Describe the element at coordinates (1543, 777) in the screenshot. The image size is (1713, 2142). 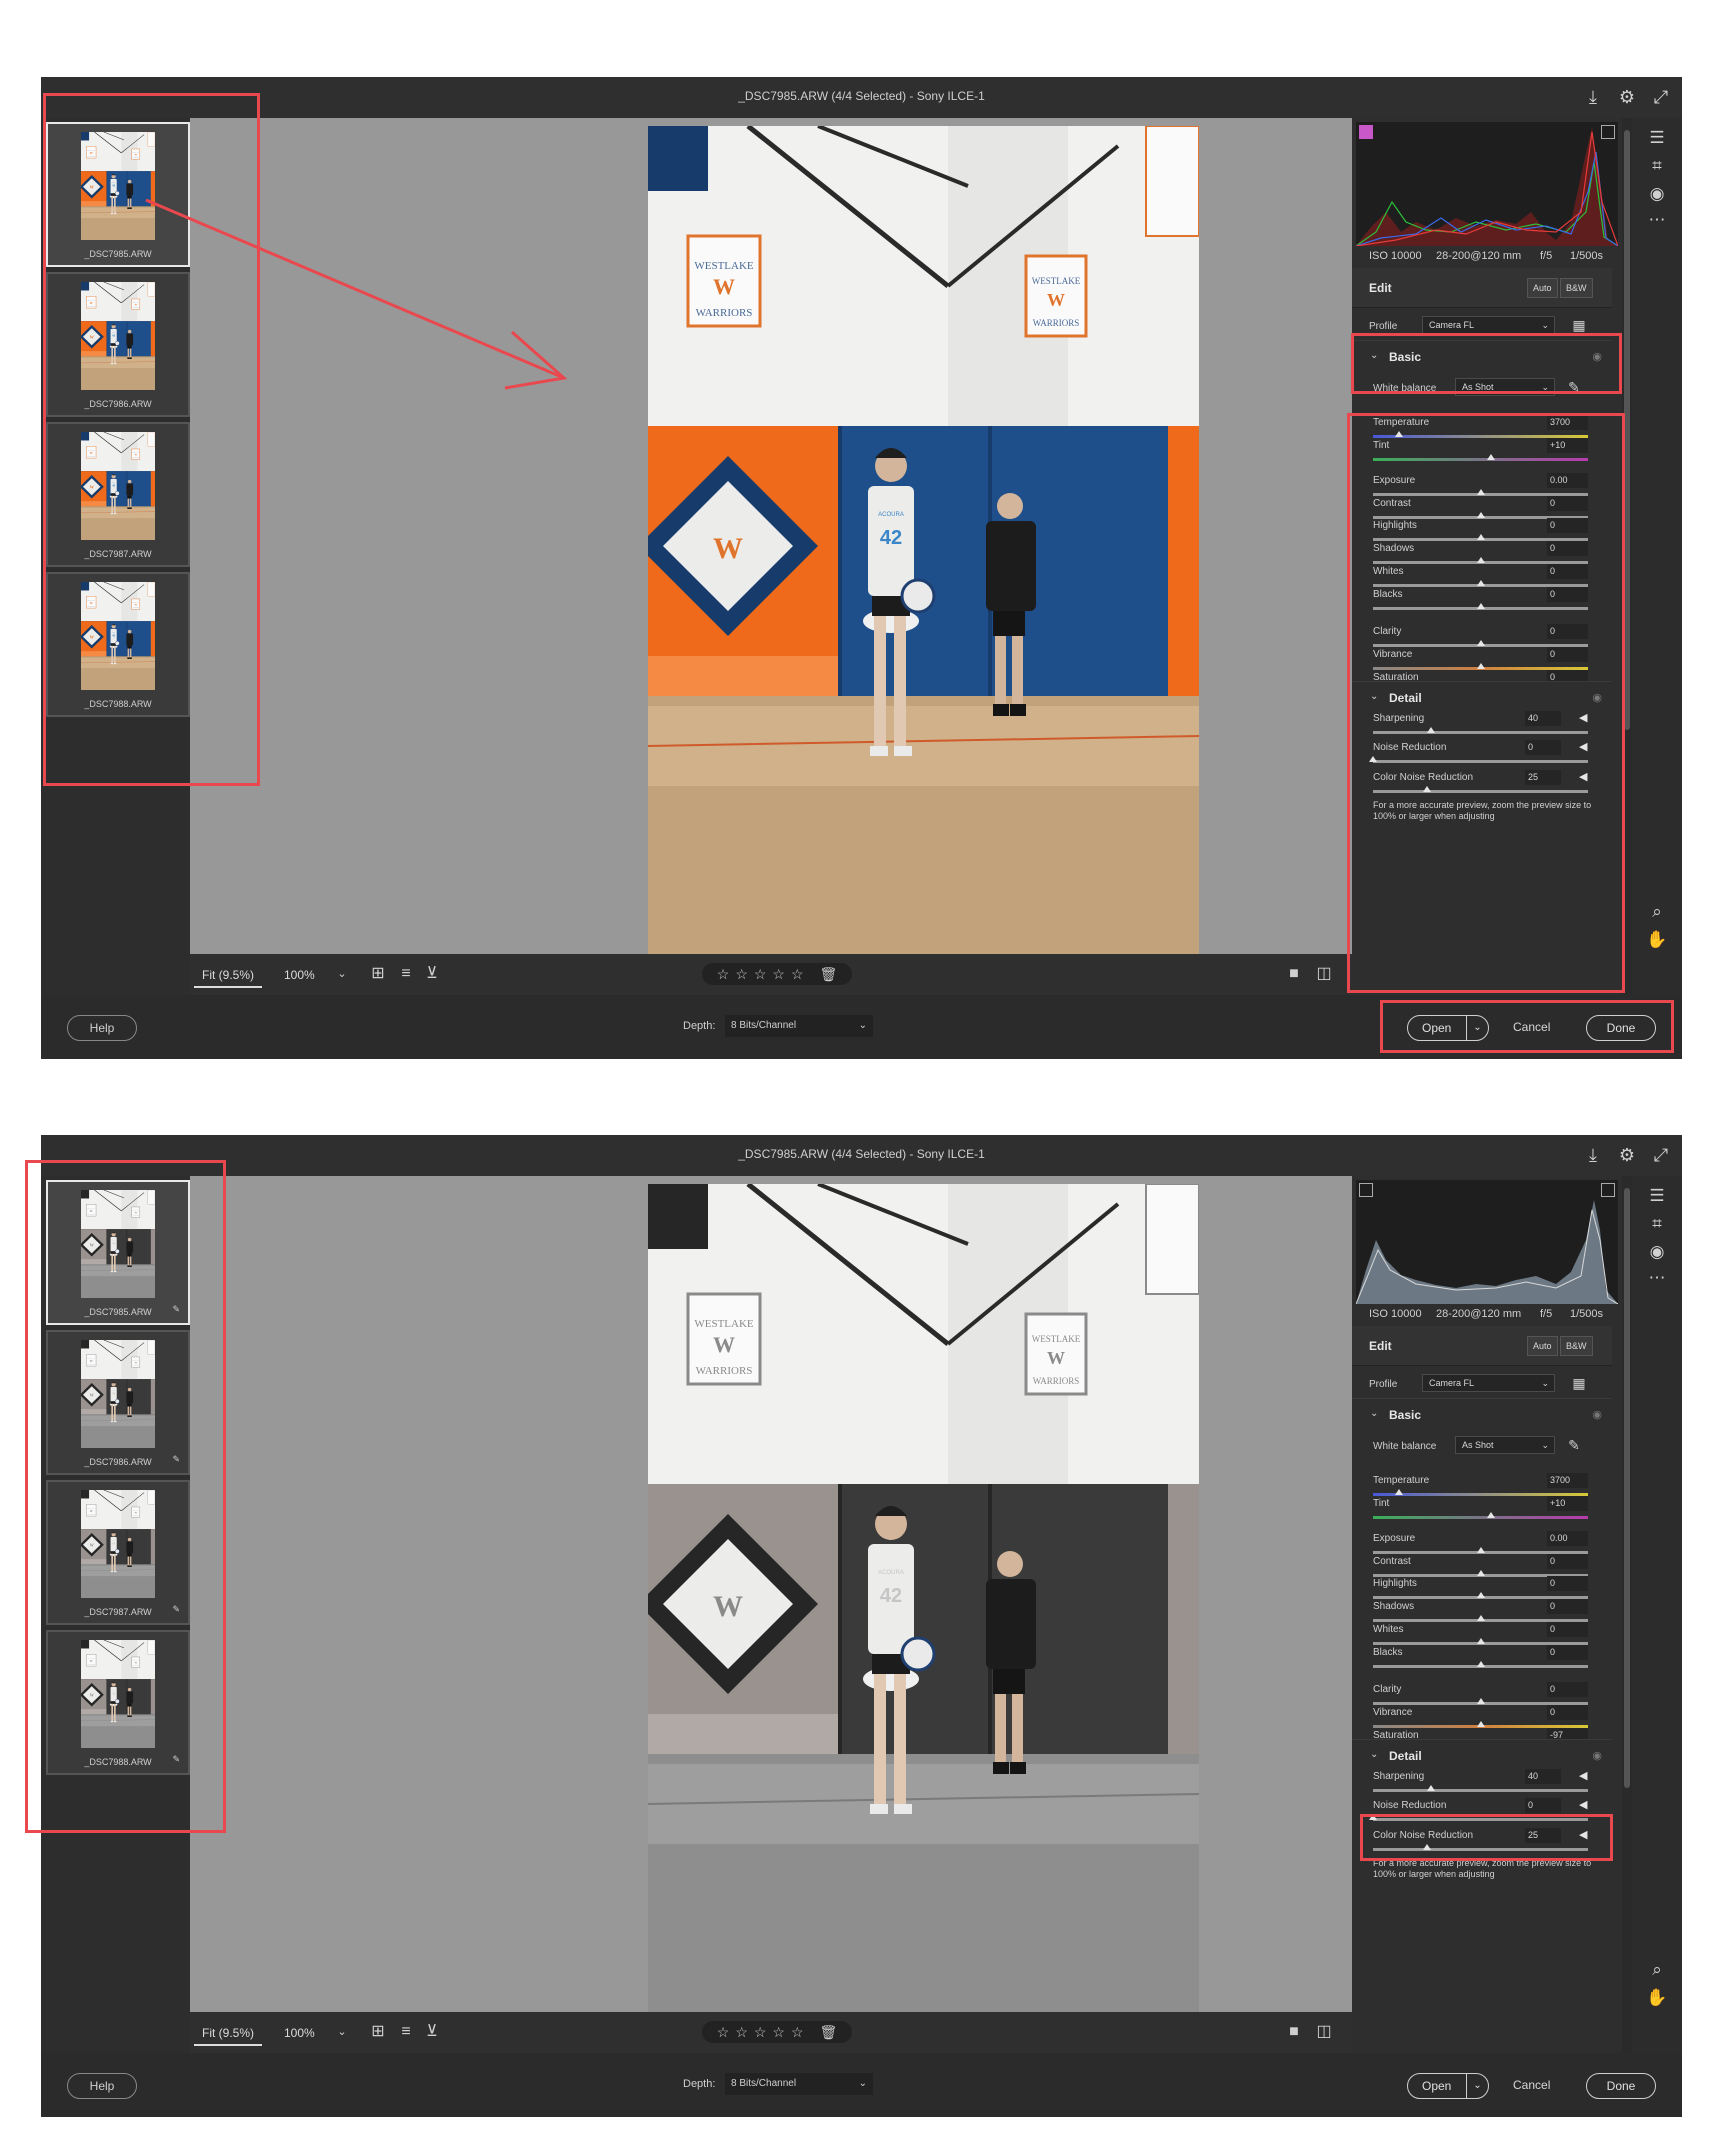
I see `slider-value-input: 25` at that location.